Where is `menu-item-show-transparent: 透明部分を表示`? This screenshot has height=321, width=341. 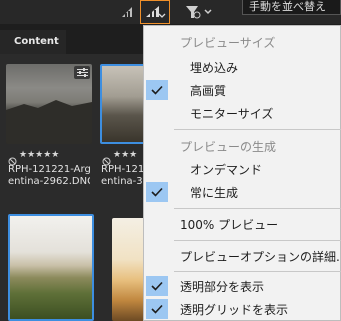
menu-item-show-transparent: 透明部分を表示 is located at coordinates (242, 286).